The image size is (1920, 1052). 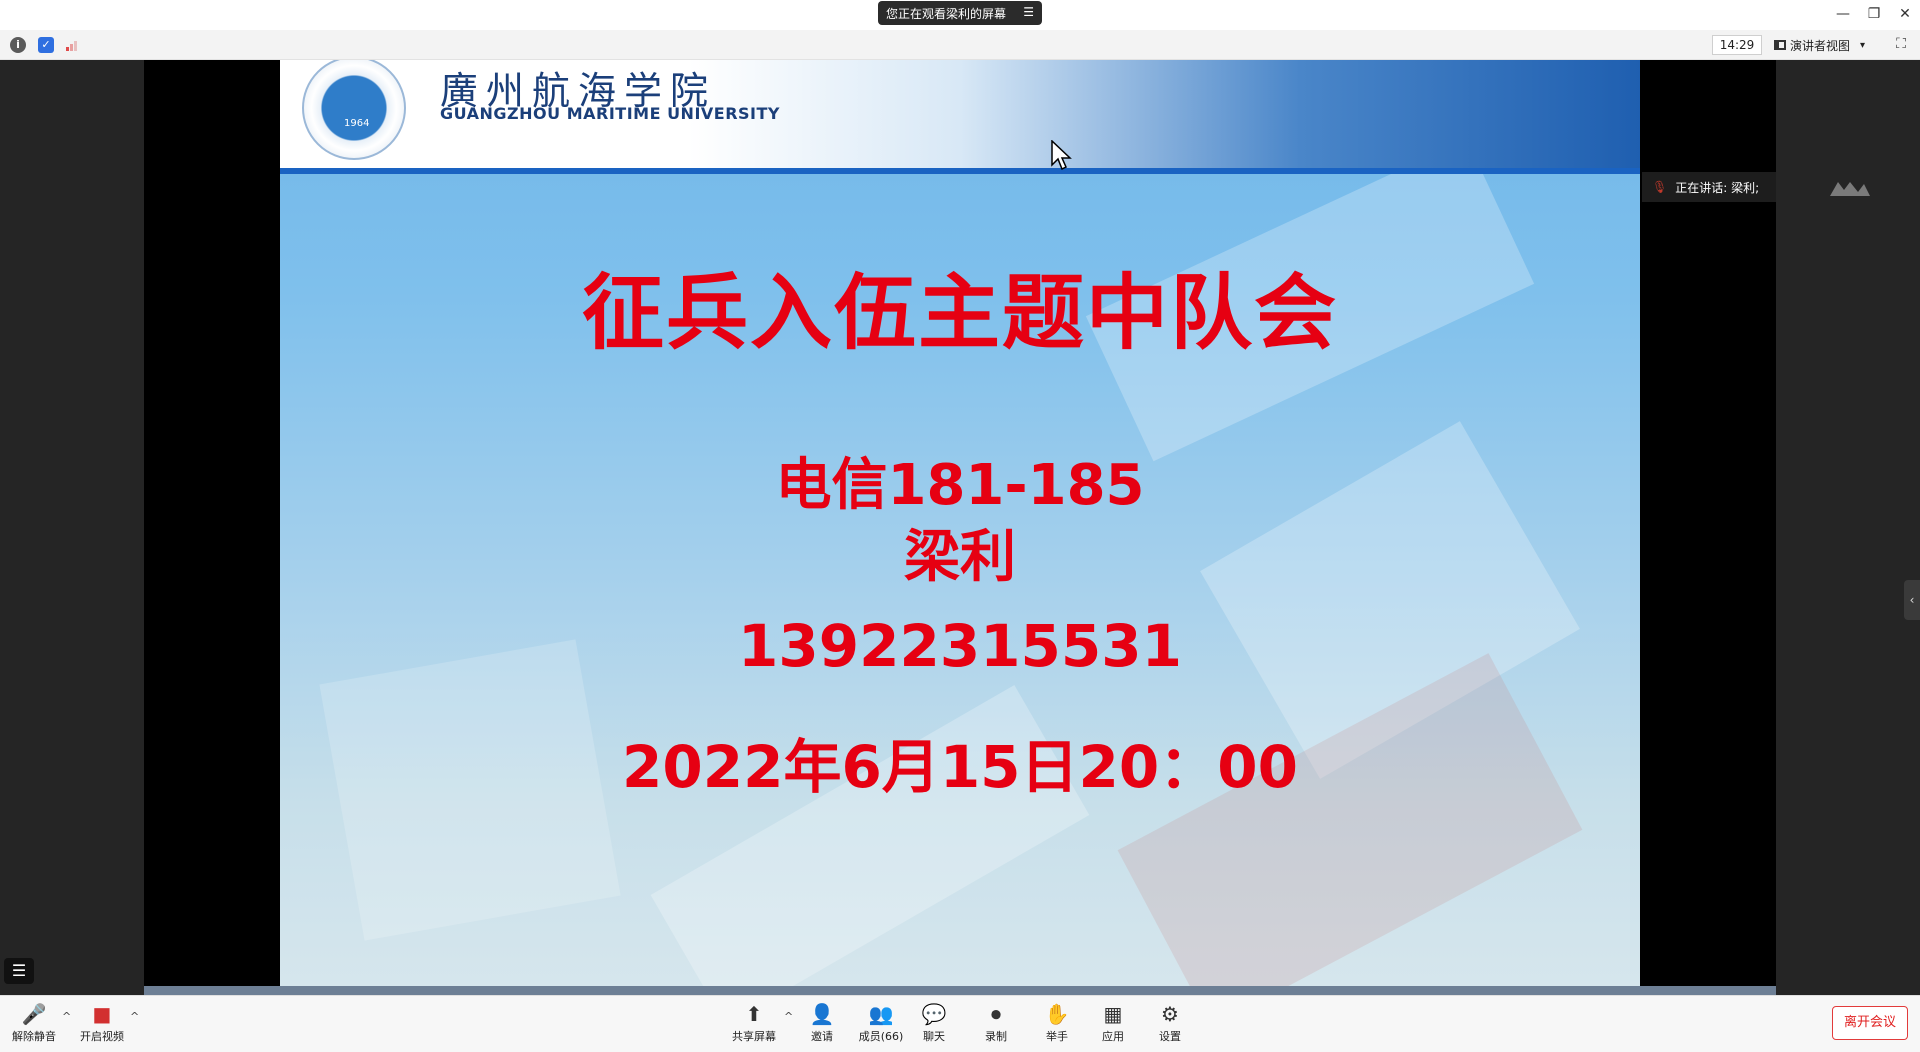 I want to click on active-speaker-indicator: 🎙 正在讲话: 梁利;, so click(x=1709, y=187).